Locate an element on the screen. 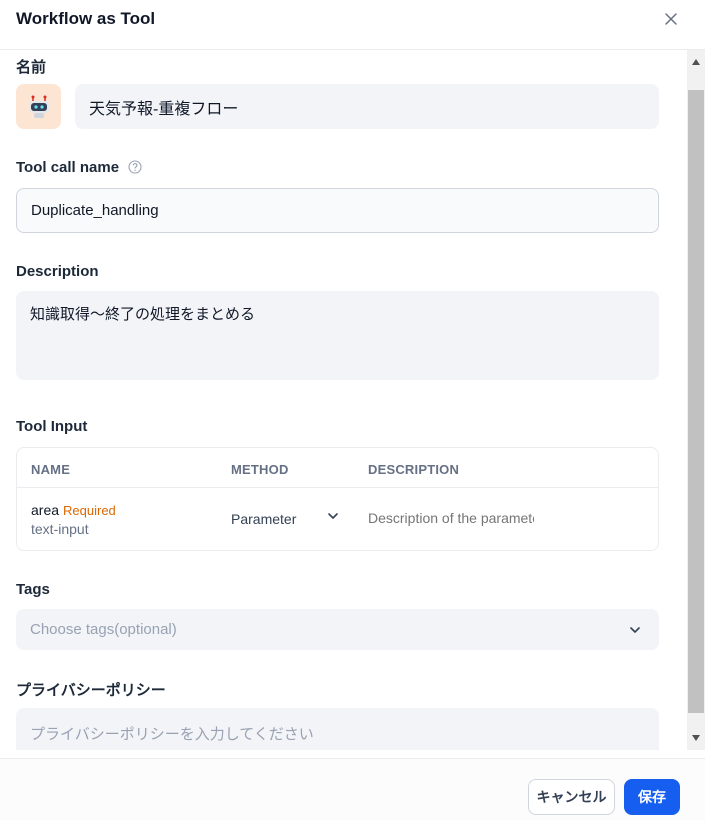 Image resolution: width=705 pixels, height=820 pixels. param-name-cell: area Required is located at coordinates (73, 510).